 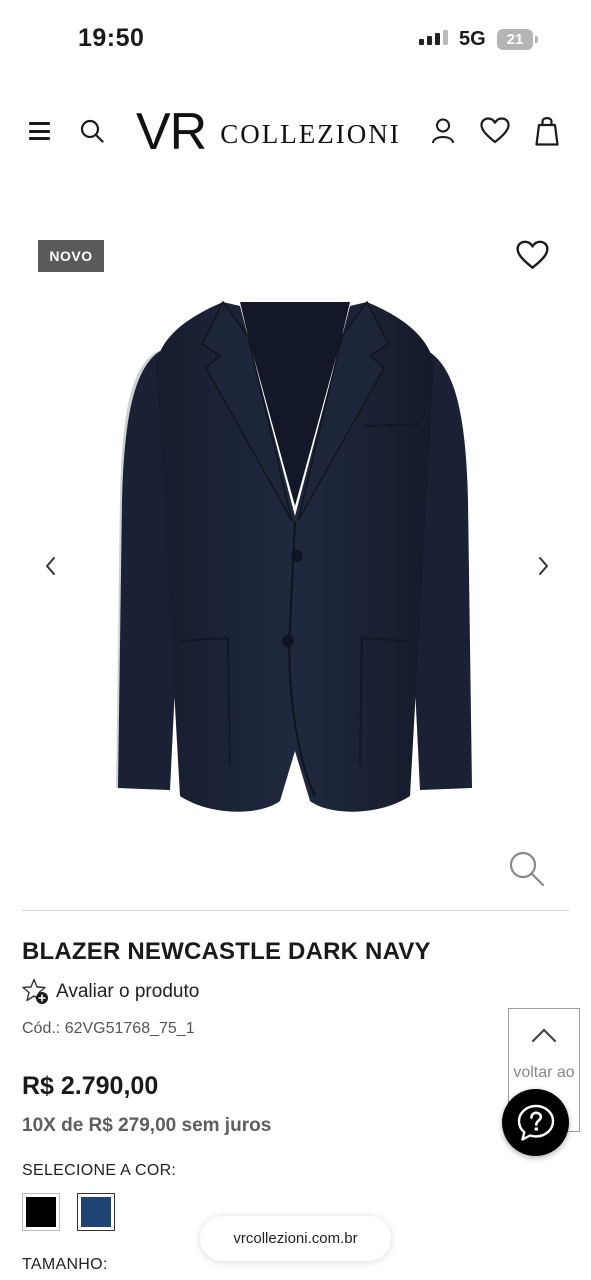 I want to click on color-label: SELECIONE A COR:, so click(x=99, y=1170).